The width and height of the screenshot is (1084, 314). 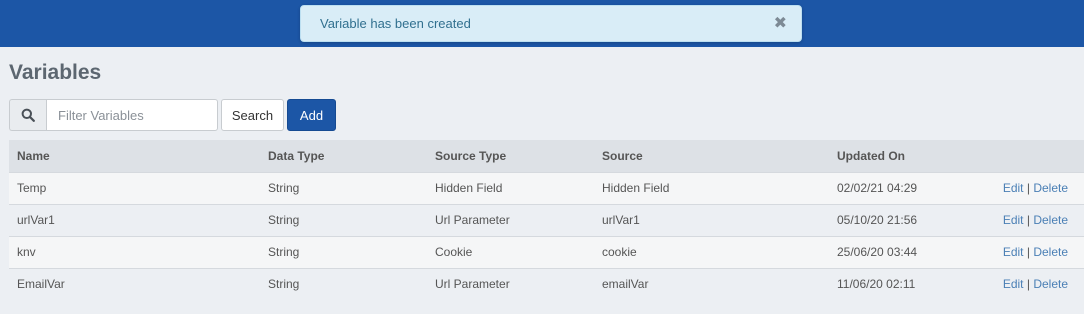 I want to click on filter-variables-input, so click(x=132, y=115).